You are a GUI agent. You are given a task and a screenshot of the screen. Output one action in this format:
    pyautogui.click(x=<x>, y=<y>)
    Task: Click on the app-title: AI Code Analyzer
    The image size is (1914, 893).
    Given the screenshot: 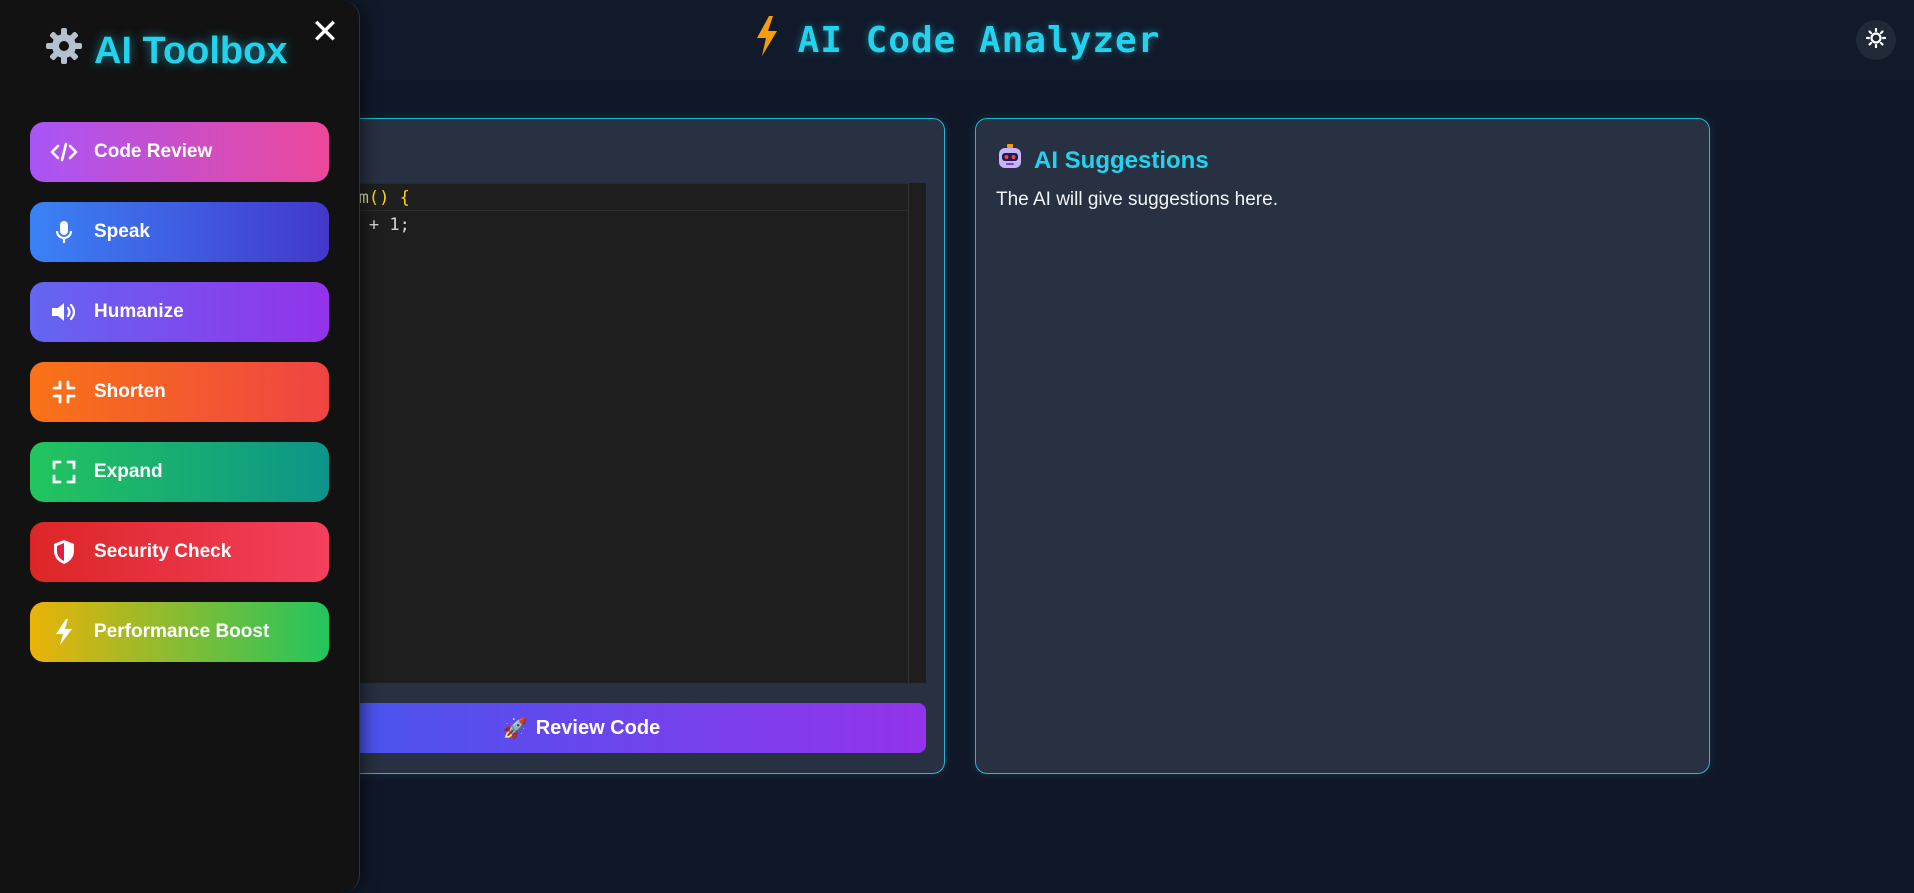 What is the action you would take?
    pyautogui.click(x=957, y=40)
    